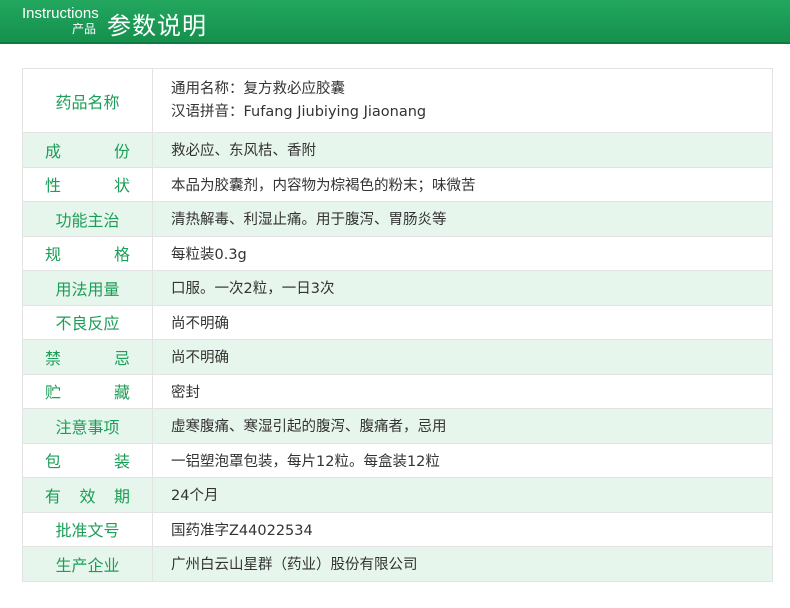 The width and height of the screenshot is (790, 608). What do you see at coordinates (84, 29) in the screenshot?
I see `header-small-title: 产品` at bounding box center [84, 29].